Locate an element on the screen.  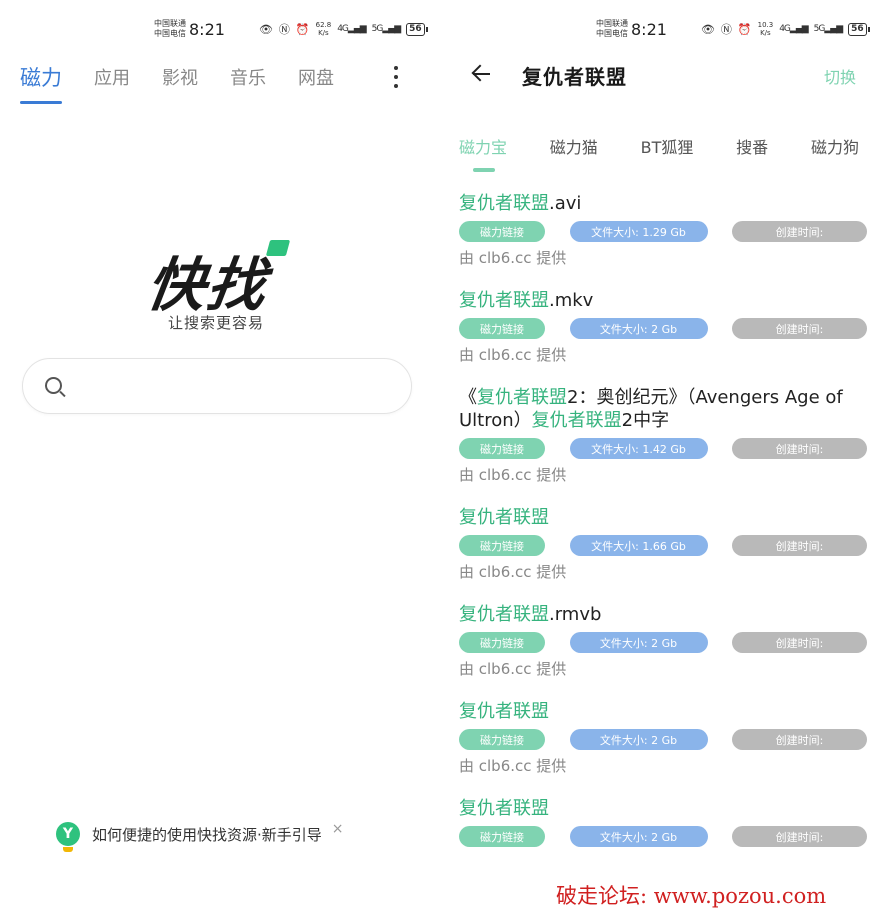
tab-source-cilimao: 磁力猫 is located at coordinates (574, 146).